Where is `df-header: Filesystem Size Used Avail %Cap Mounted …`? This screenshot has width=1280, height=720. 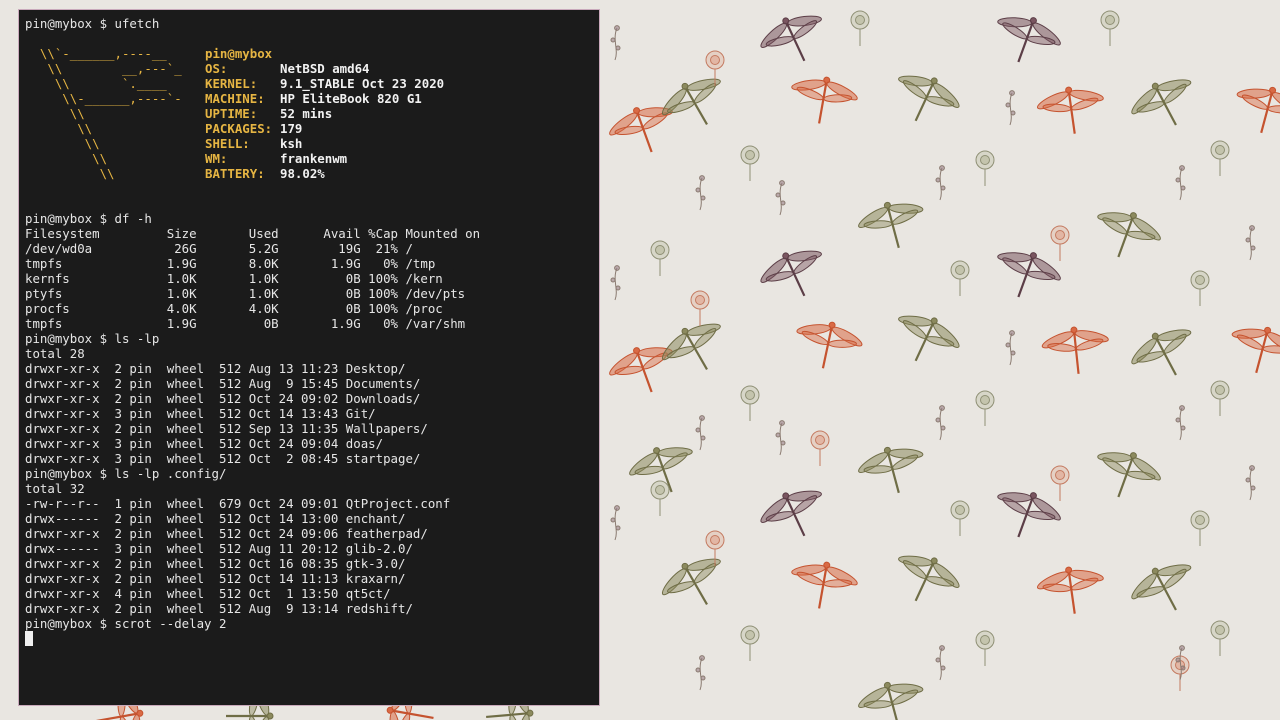
df-header: Filesystem Size Used Avail %Cap Mounted … is located at coordinates (253, 233).